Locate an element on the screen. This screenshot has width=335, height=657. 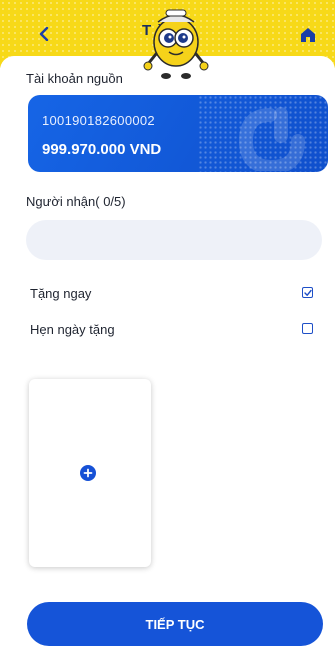
account-number: 100190182600002 is located at coordinates (98, 120).